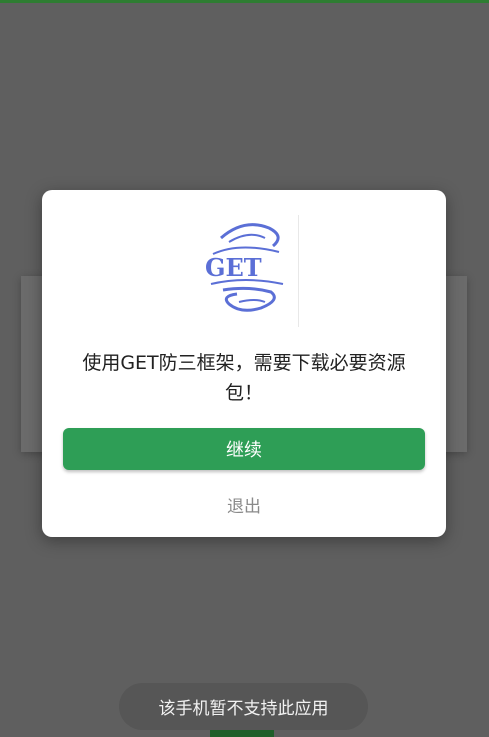 This screenshot has height=737, width=489. Describe the element at coordinates (242, 733) in the screenshot. I see `bottom-bar` at that location.